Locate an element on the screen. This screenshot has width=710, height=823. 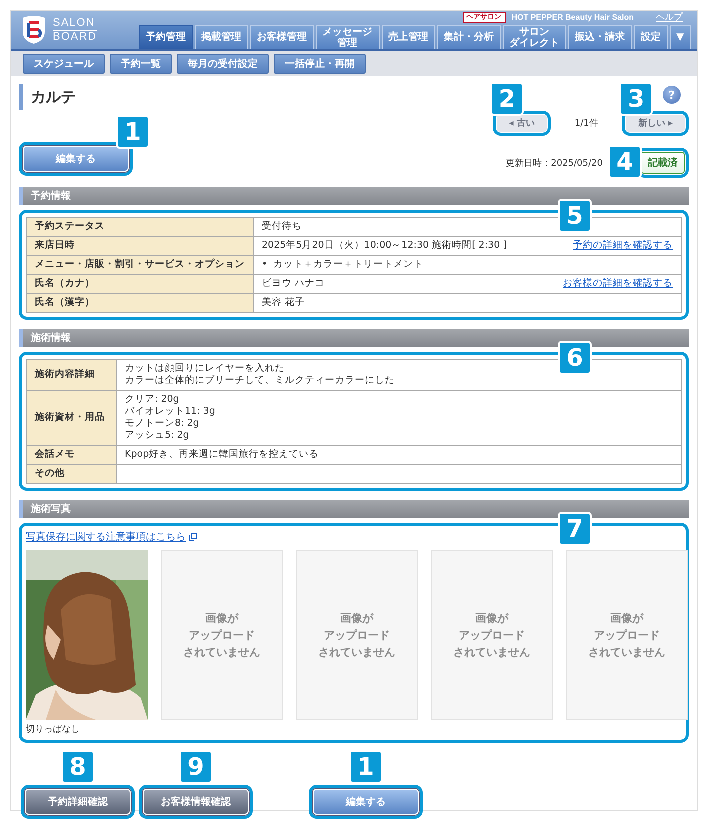
value-text: モノトーン8: 2g is located at coordinates (162, 424).